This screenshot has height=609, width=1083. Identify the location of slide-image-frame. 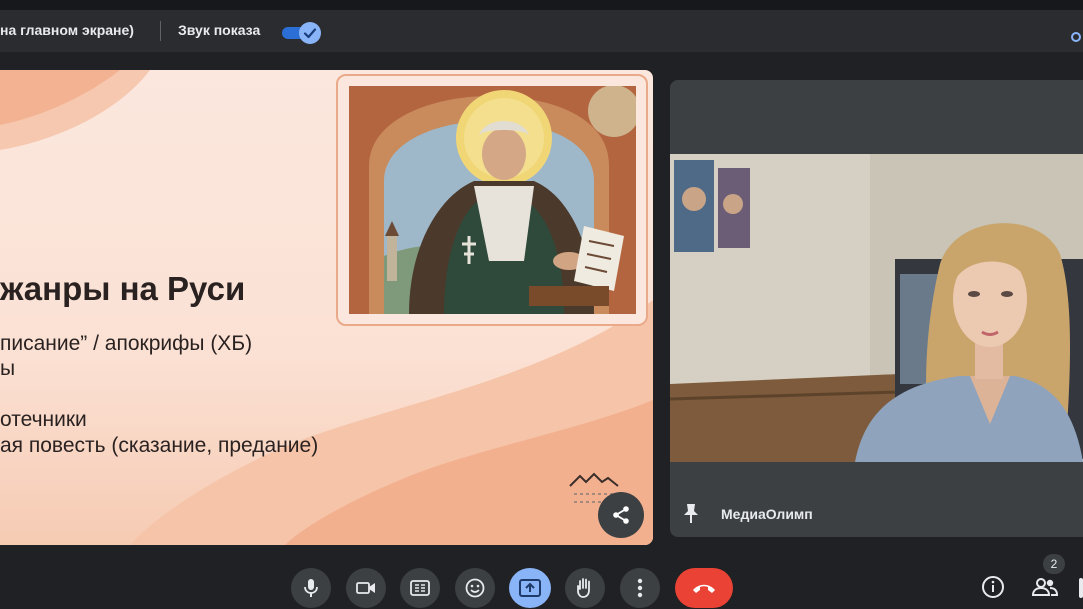
(492, 200).